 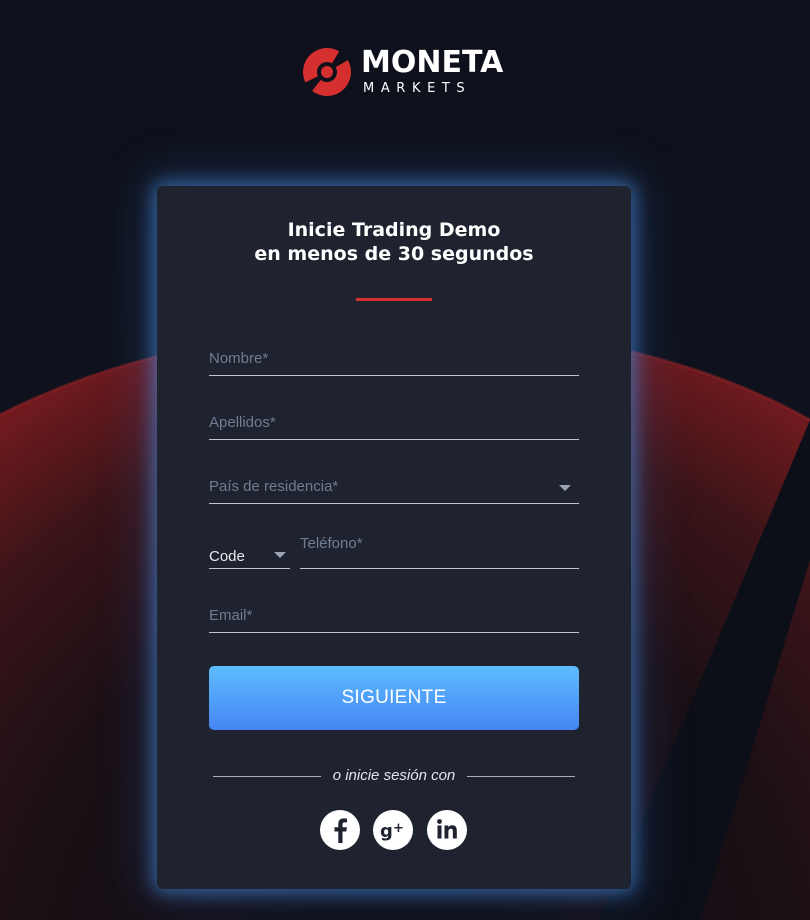 I want to click on telefono-input, so click(x=439, y=543).